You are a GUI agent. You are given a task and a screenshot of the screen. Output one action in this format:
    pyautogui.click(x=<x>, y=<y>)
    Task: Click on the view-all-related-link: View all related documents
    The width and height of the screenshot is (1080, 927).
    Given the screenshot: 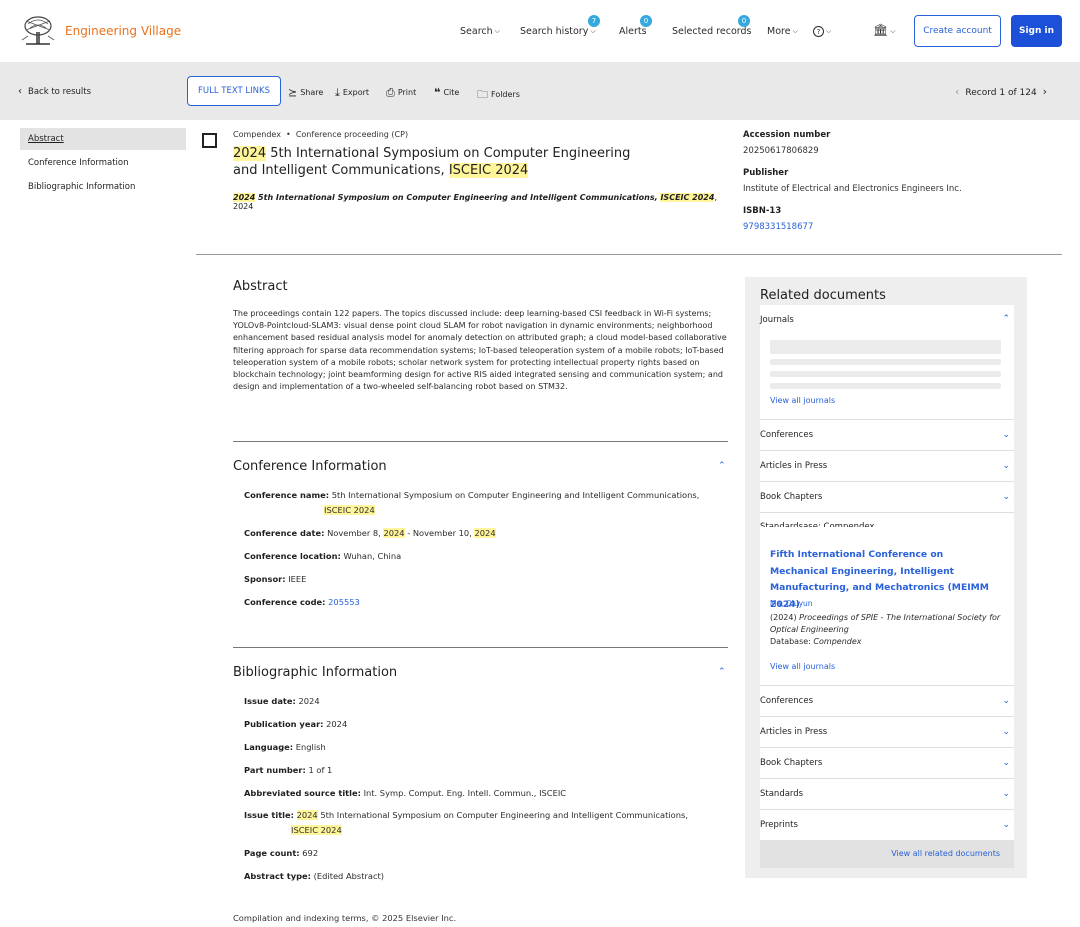 What is the action you would take?
    pyautogui.click(x=945, y=853)
    